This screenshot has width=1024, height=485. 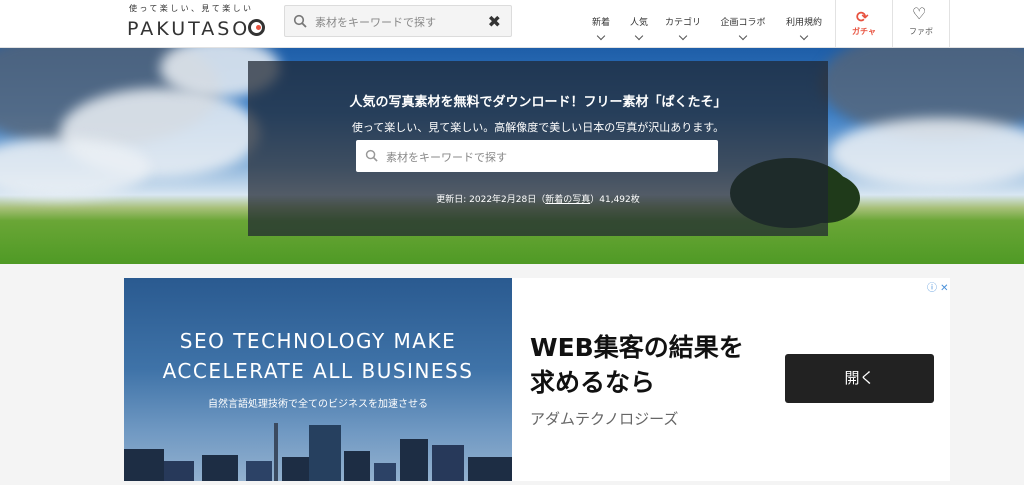 What do you see at coordinates (538, 127) in the screenshot?
I see `hero-subtitle: 使って楽しい、見て楽しい。高解像度で美しい日本の写真が沢山あります。` at bounding box center [538, 127].